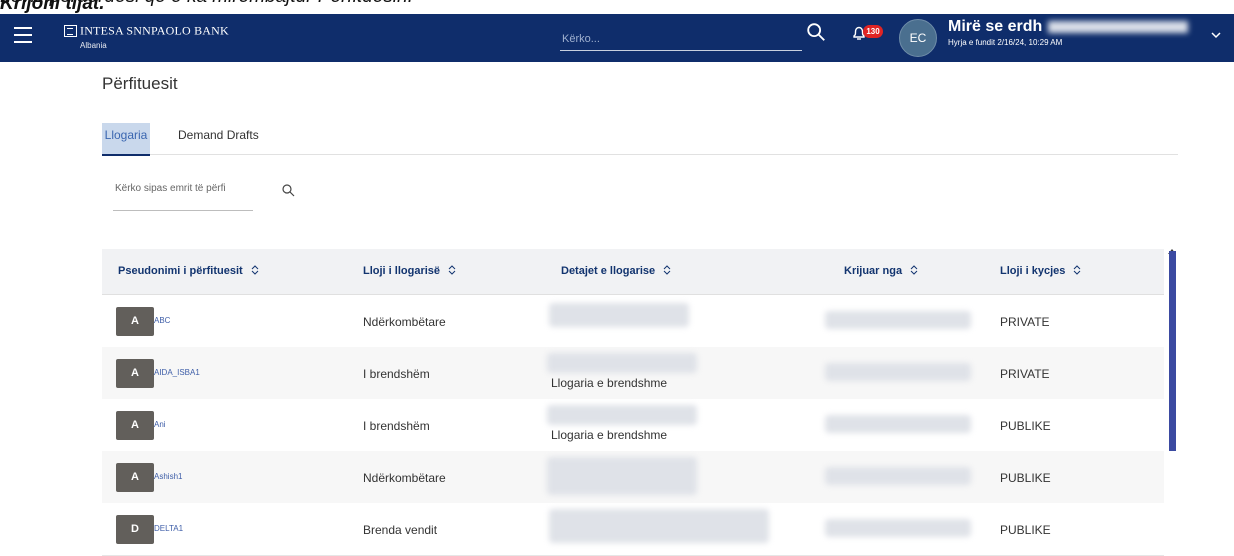  I want to click on beneficiary-name-link: Ani, so click(160, 424).